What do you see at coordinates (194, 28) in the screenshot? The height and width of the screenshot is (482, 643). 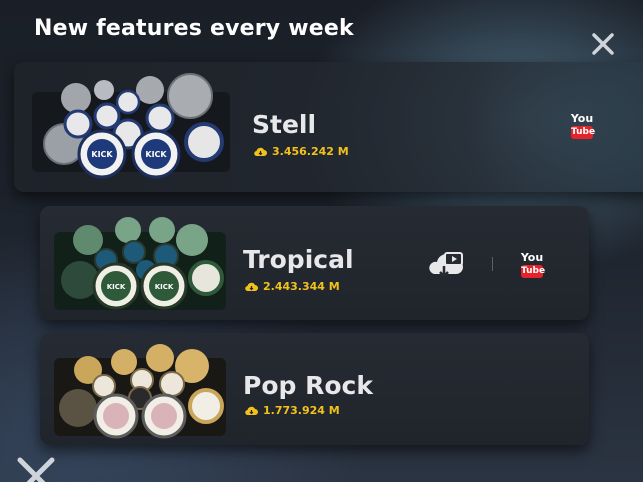 I see `page-title: New features every week` at bounding box center [194, 28].